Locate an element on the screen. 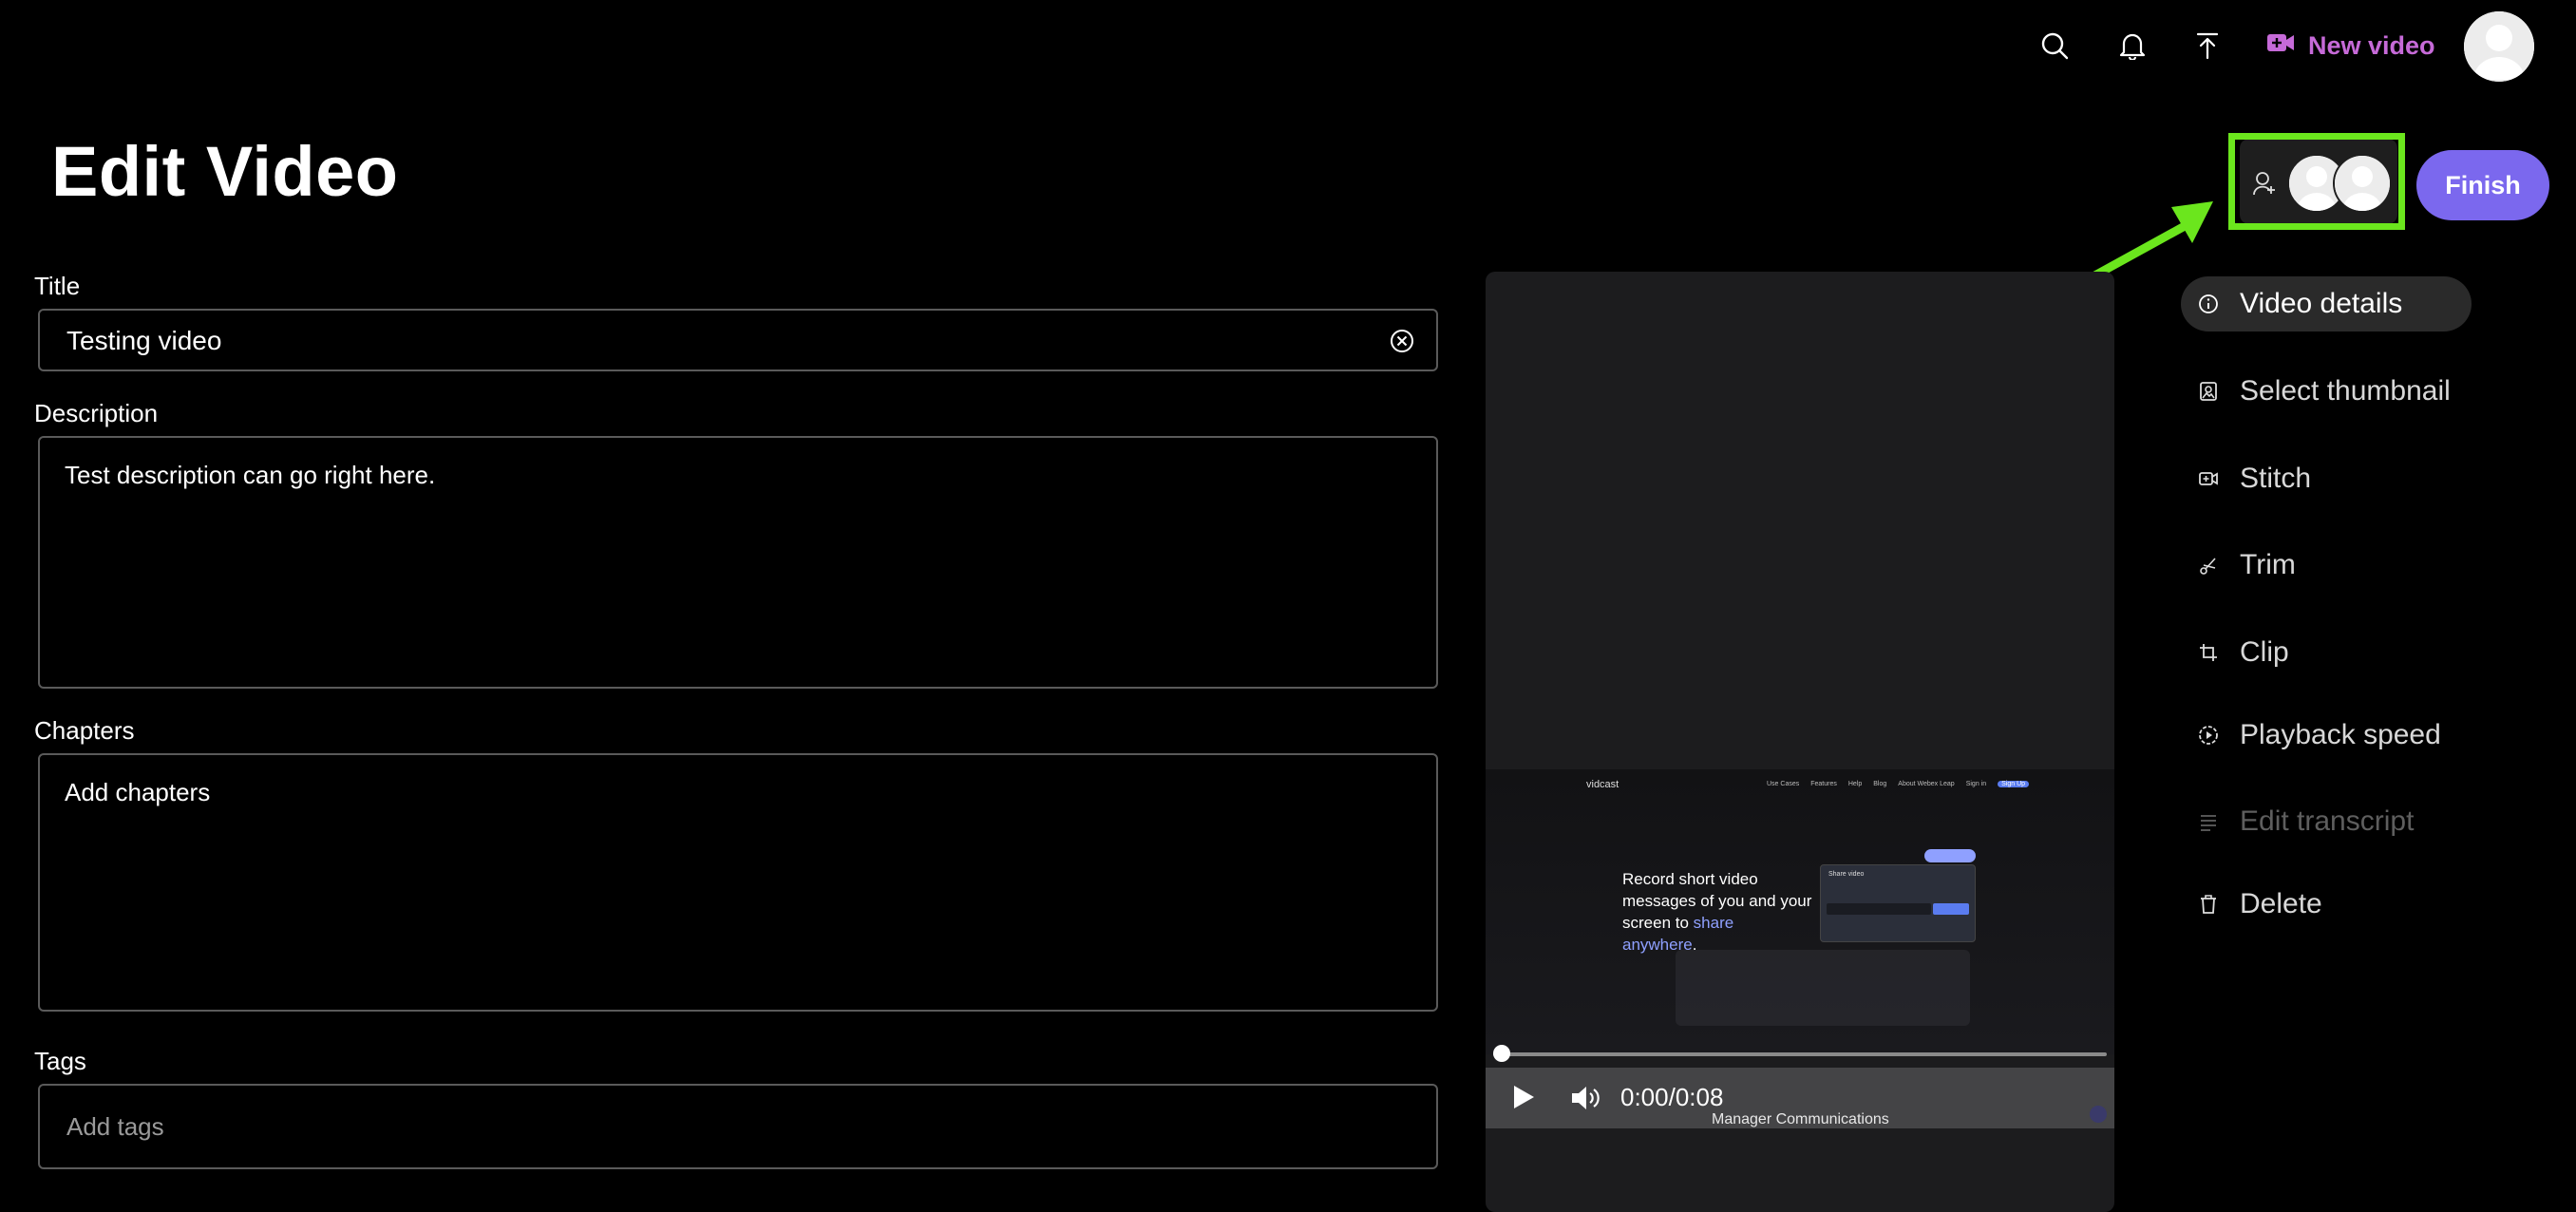  preview-nav-item: Use Cases is located at coordinates (1783, 784).